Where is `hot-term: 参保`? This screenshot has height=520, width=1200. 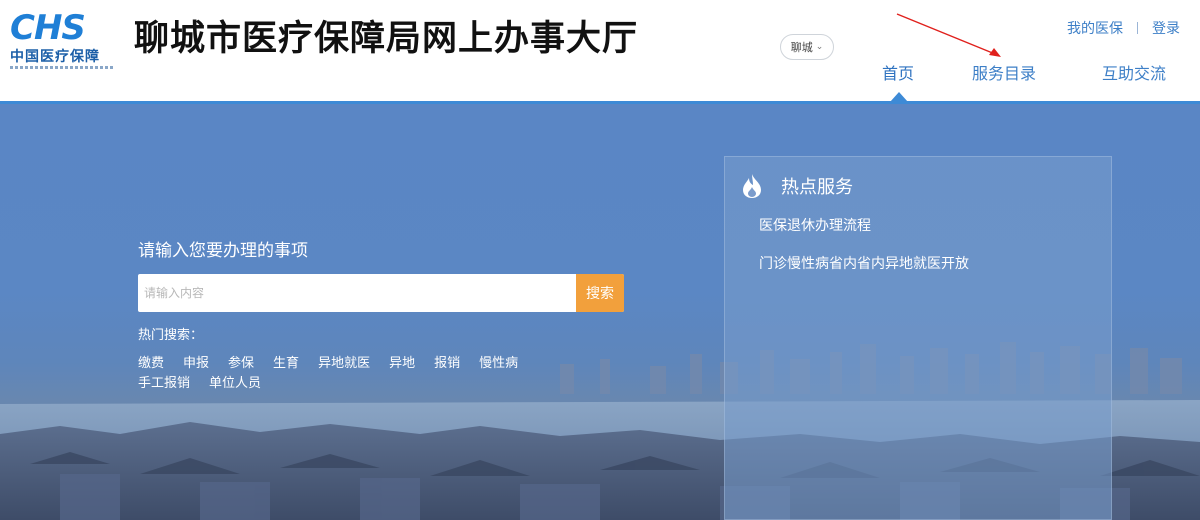 hot-term: 参保 is located at coordinates (241, 361).